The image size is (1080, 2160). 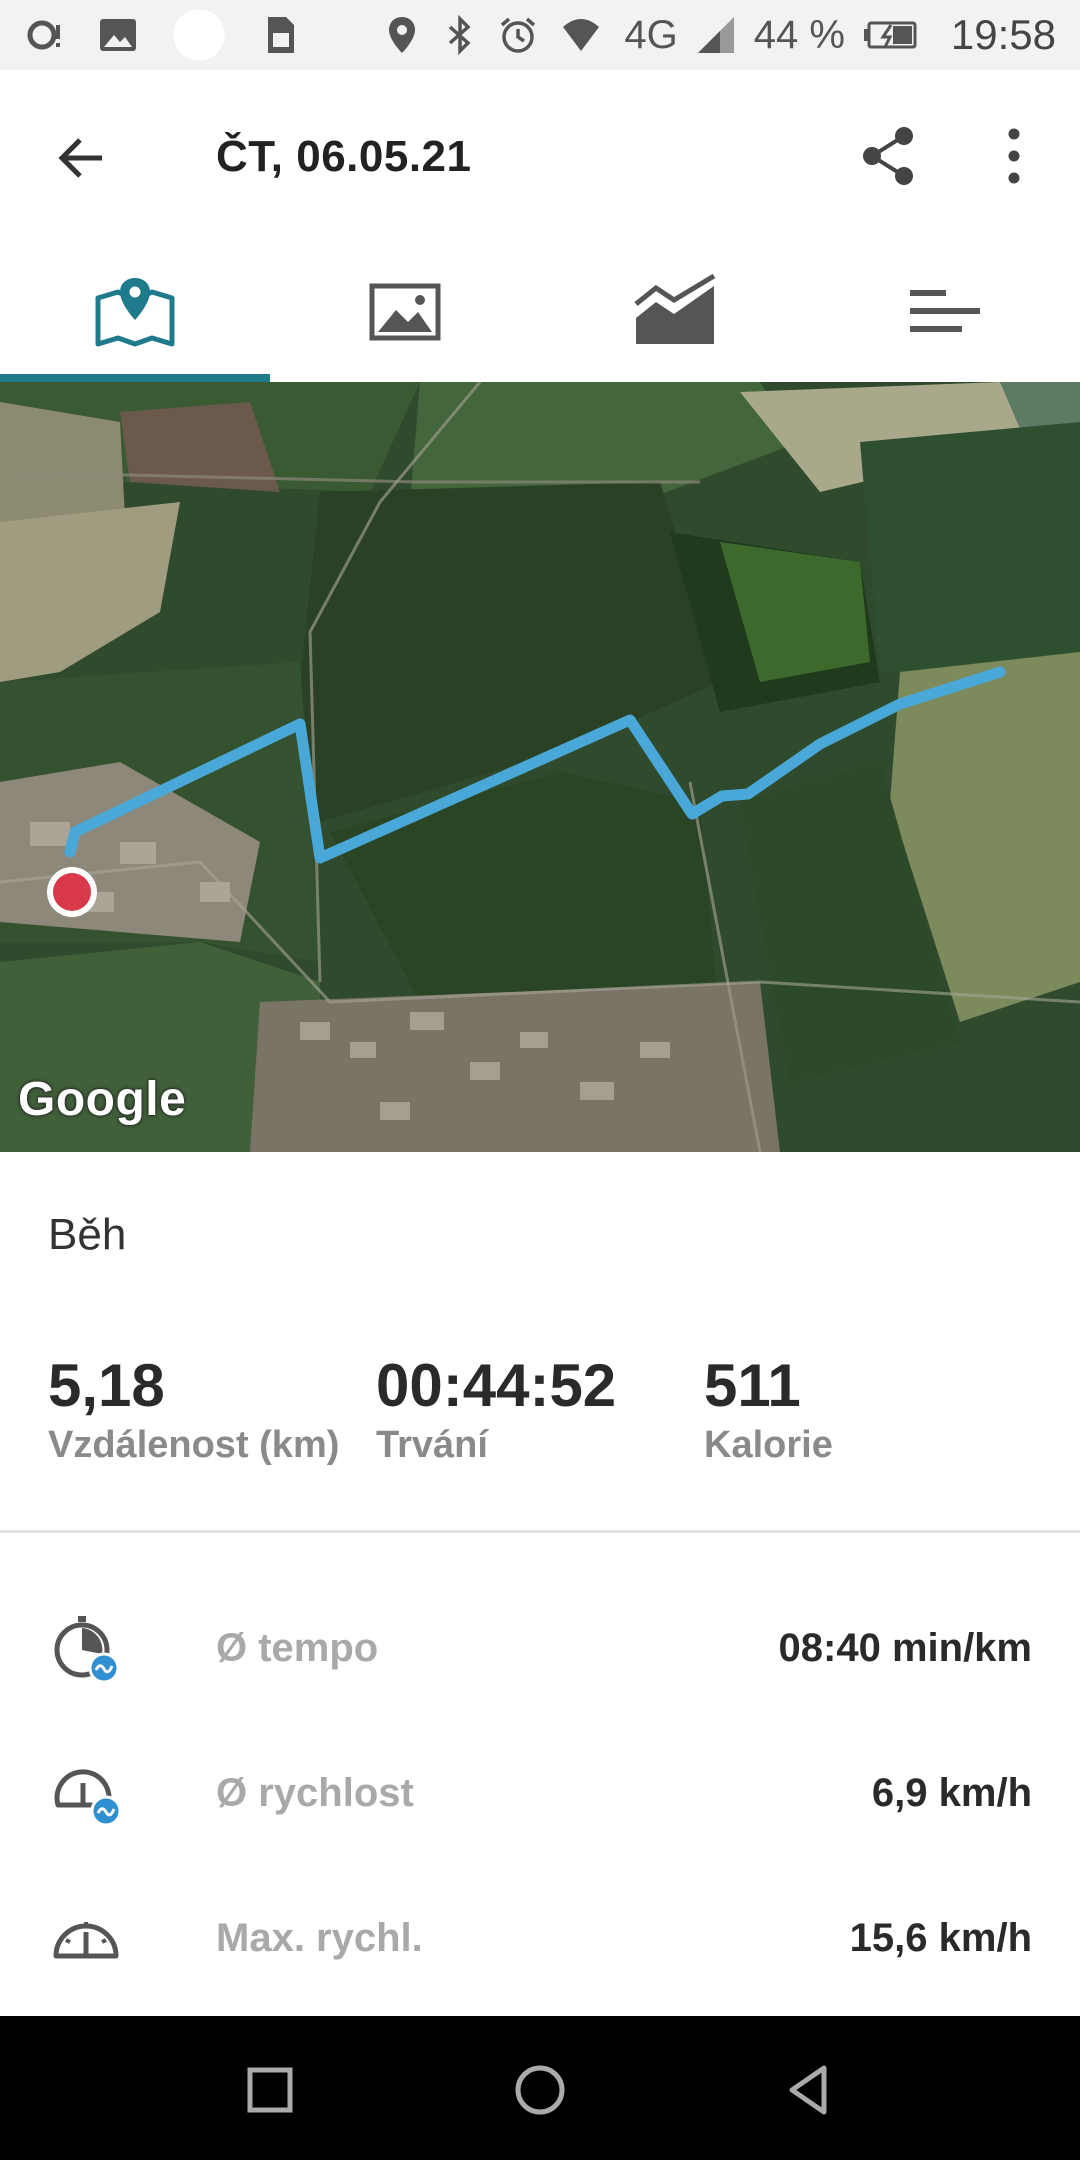 I want to click on page-title: ČT, 06.05.21, so click(x=344, y=156).